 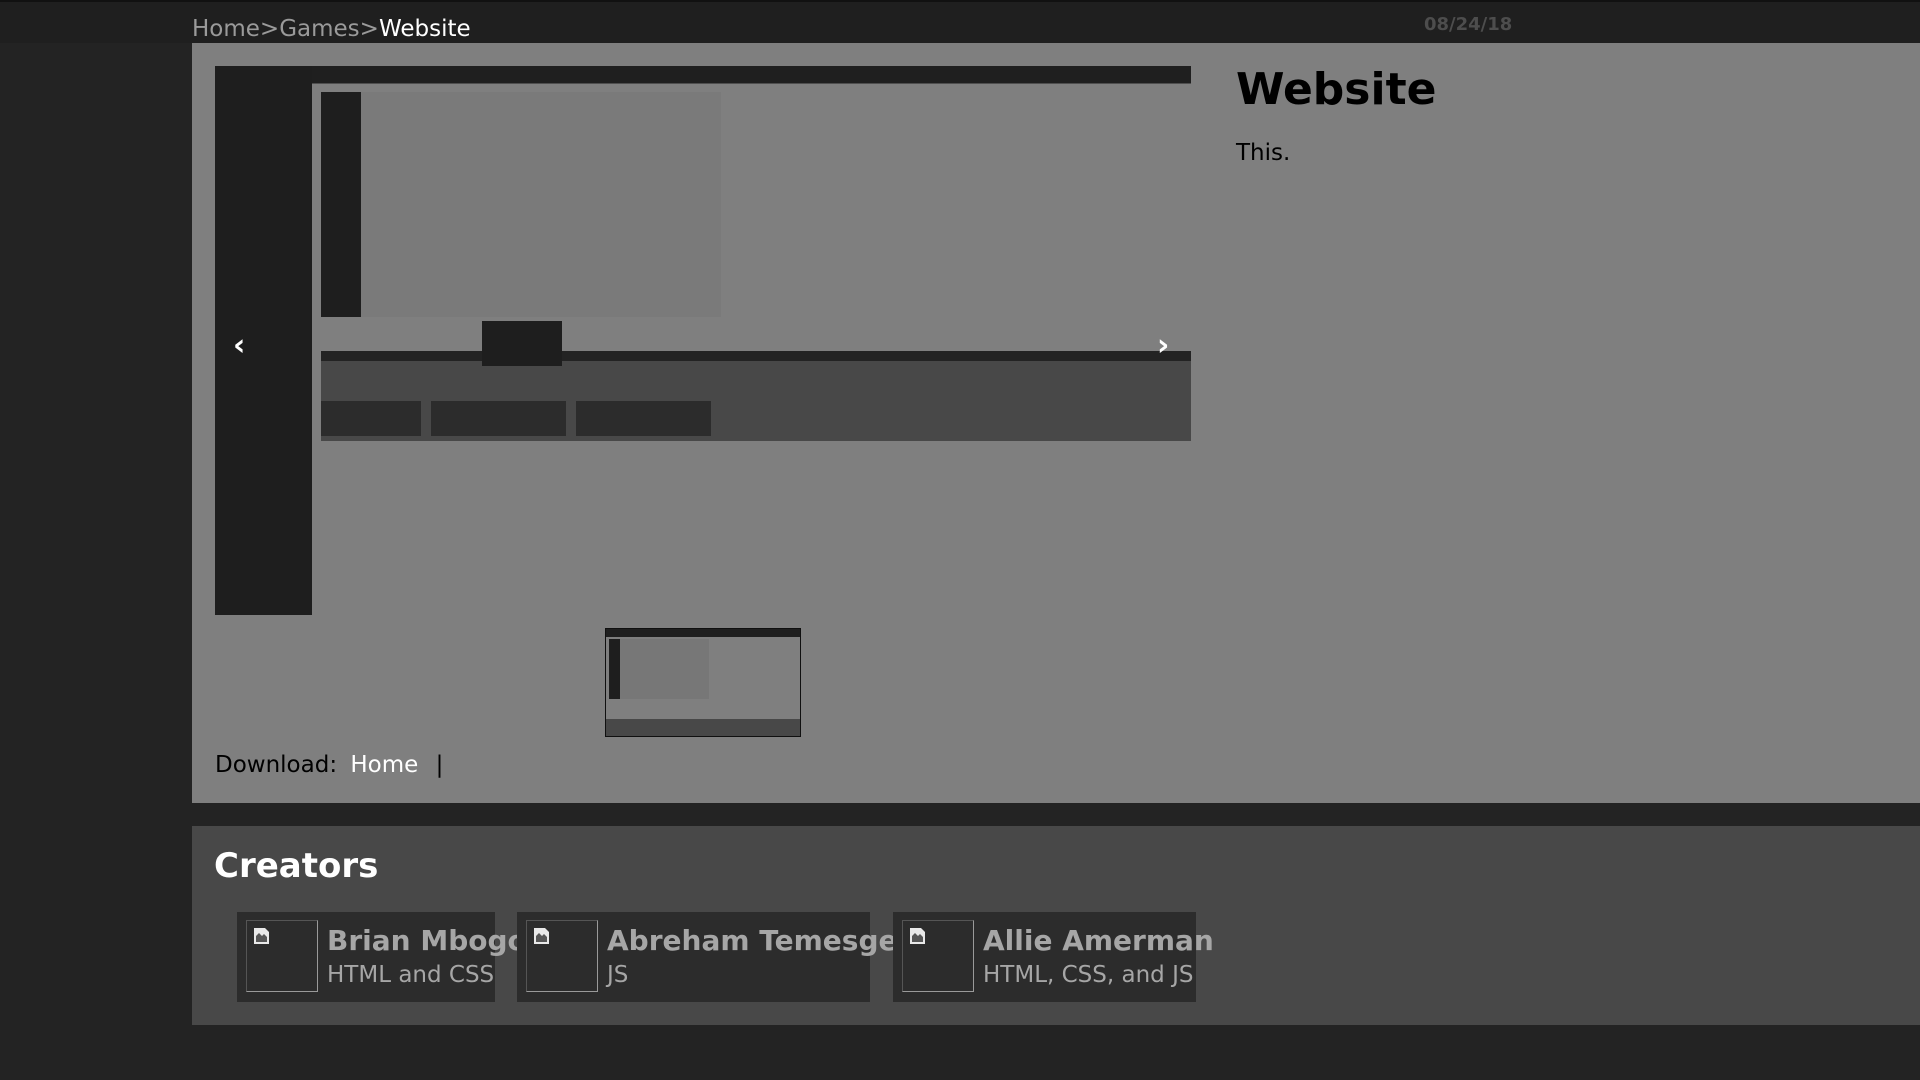 What do you see at coordinates (276, 765) in the screenshot?
I see `download-label: Download:` at bounding box center [276, 765].